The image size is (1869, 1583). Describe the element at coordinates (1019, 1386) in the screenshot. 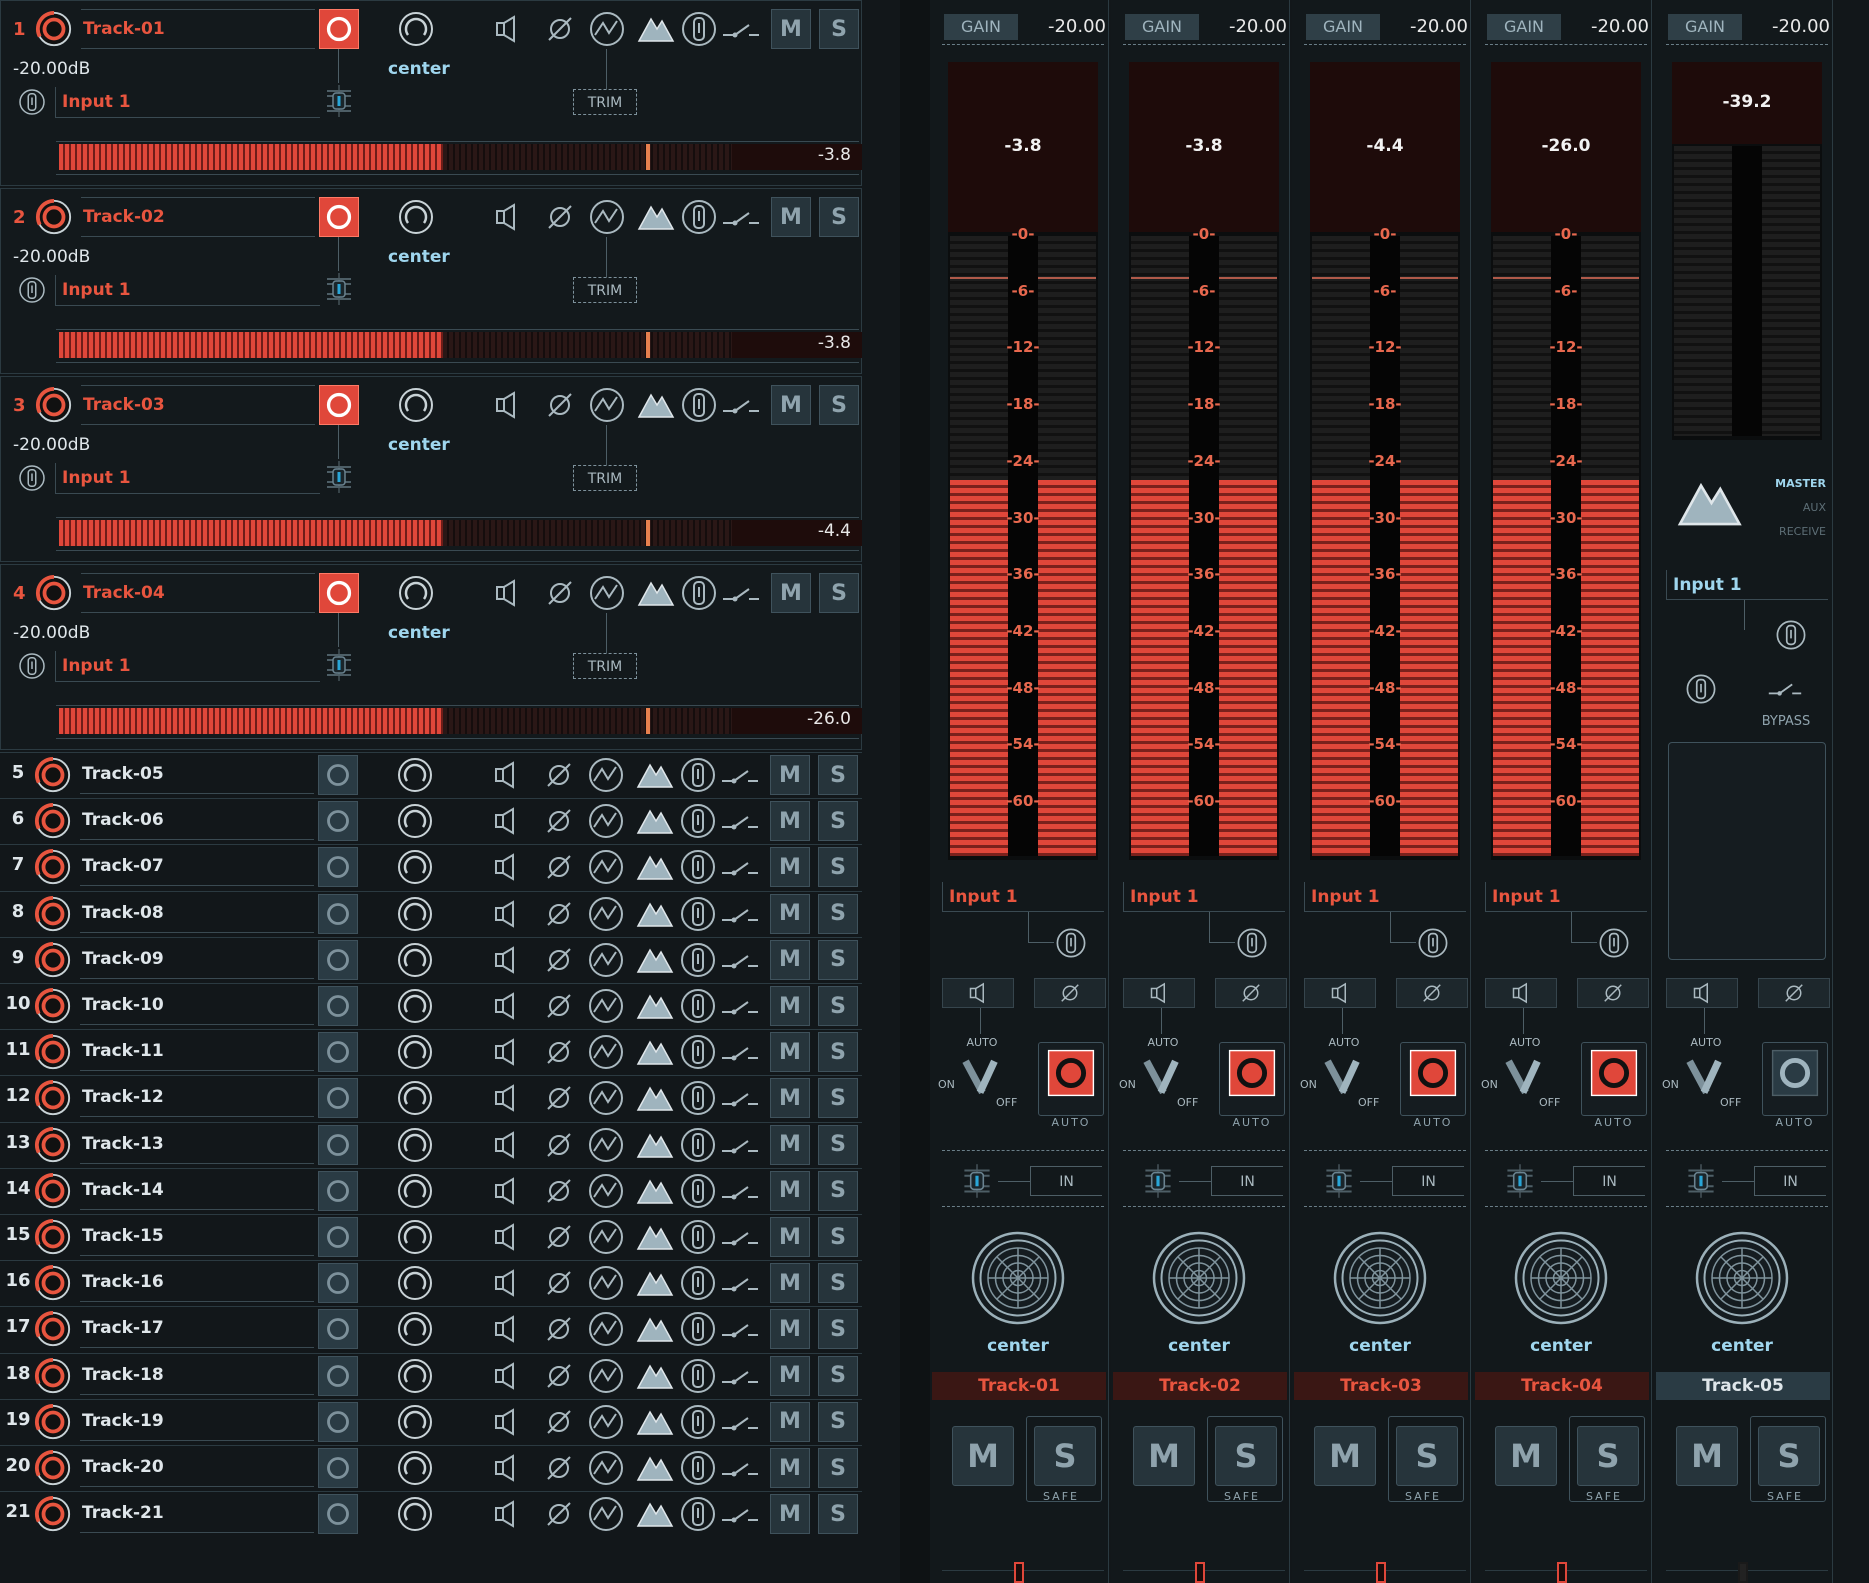

I see `strip-name: Track-01` at that location.